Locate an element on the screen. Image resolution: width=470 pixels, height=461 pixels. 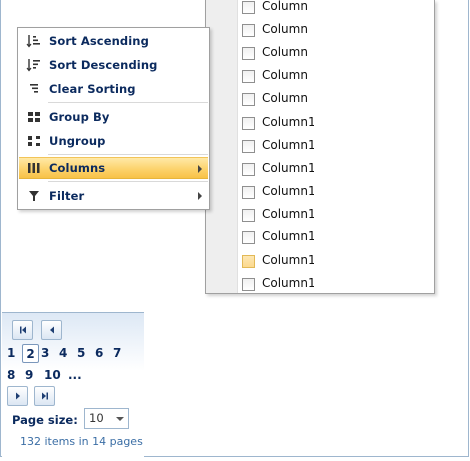
submenu-scroll-area is located at coordinates (420, 146).